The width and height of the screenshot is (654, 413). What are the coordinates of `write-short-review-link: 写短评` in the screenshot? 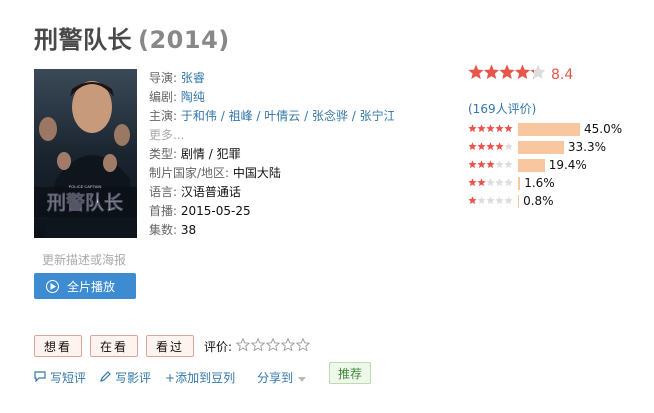 It's located at (60, 377).